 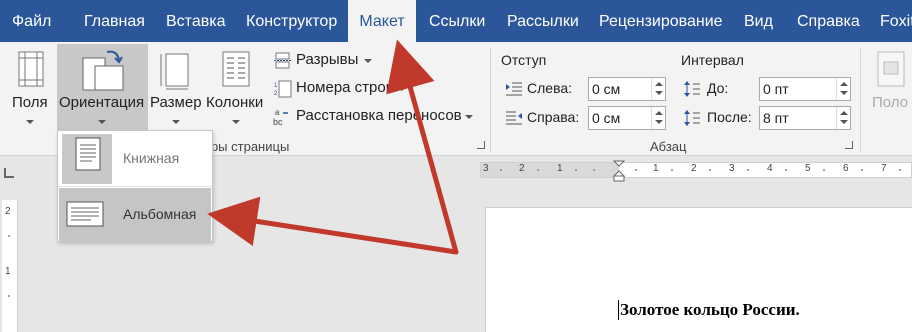 I want to click on vruler-dots, so click(x=9, y=266).